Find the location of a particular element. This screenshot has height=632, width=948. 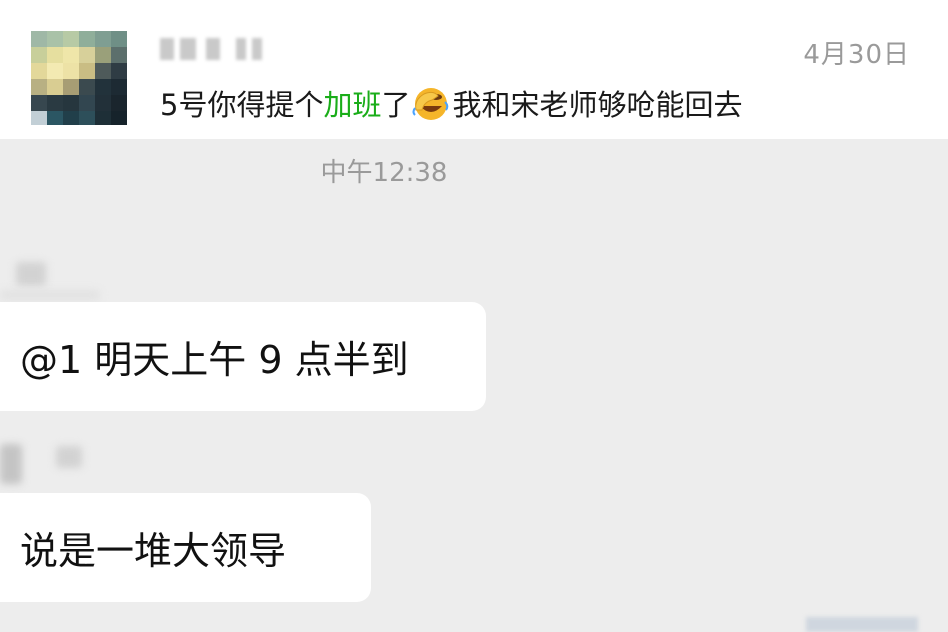

contact-name-blurred is located at coordinates (215, 47).